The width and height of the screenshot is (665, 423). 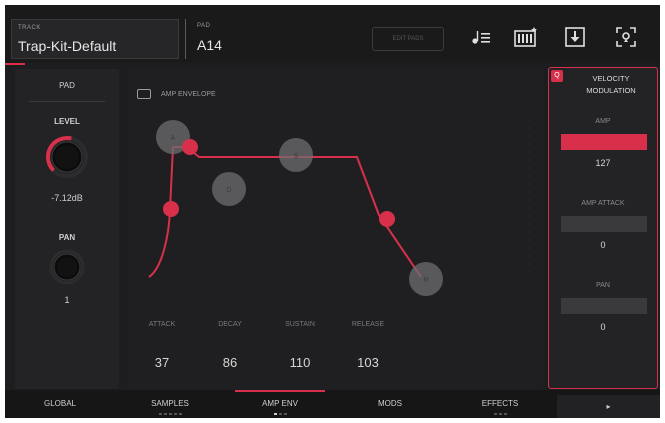 I want to click on attack-label: ATTACK, so click(x=162, y=324).